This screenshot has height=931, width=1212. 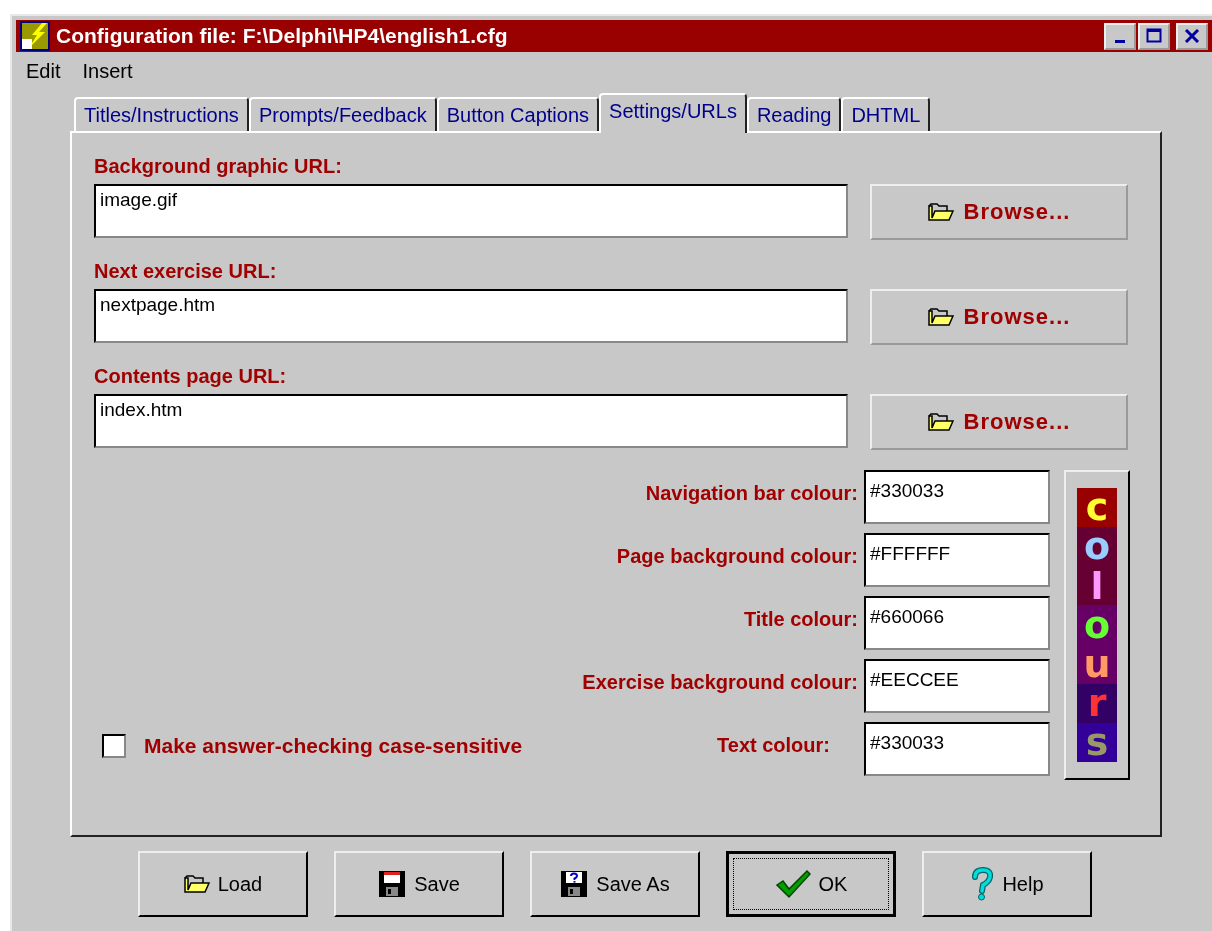 I want to click on ok-button: OK, so click(x=811, y=884).